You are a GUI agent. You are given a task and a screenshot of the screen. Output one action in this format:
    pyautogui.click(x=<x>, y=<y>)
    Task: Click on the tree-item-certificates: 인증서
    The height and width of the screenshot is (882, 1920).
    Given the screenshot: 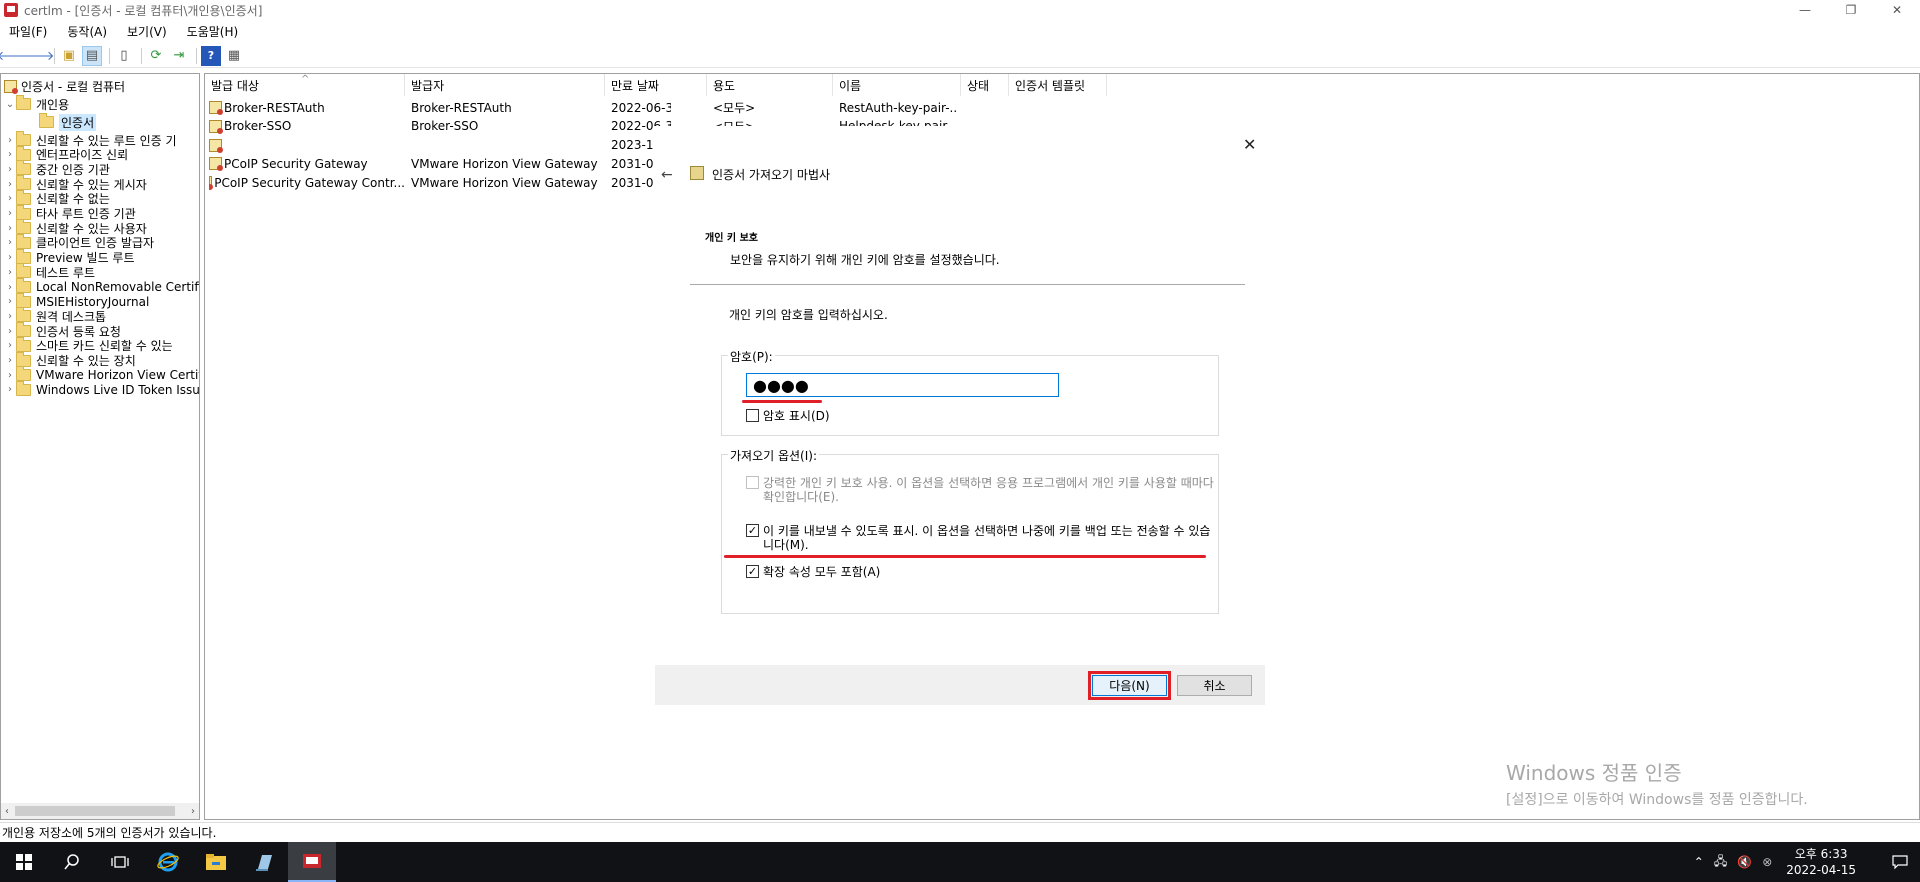 What is the action you would take?
    pyautogui.click(x=62, y=122)
    